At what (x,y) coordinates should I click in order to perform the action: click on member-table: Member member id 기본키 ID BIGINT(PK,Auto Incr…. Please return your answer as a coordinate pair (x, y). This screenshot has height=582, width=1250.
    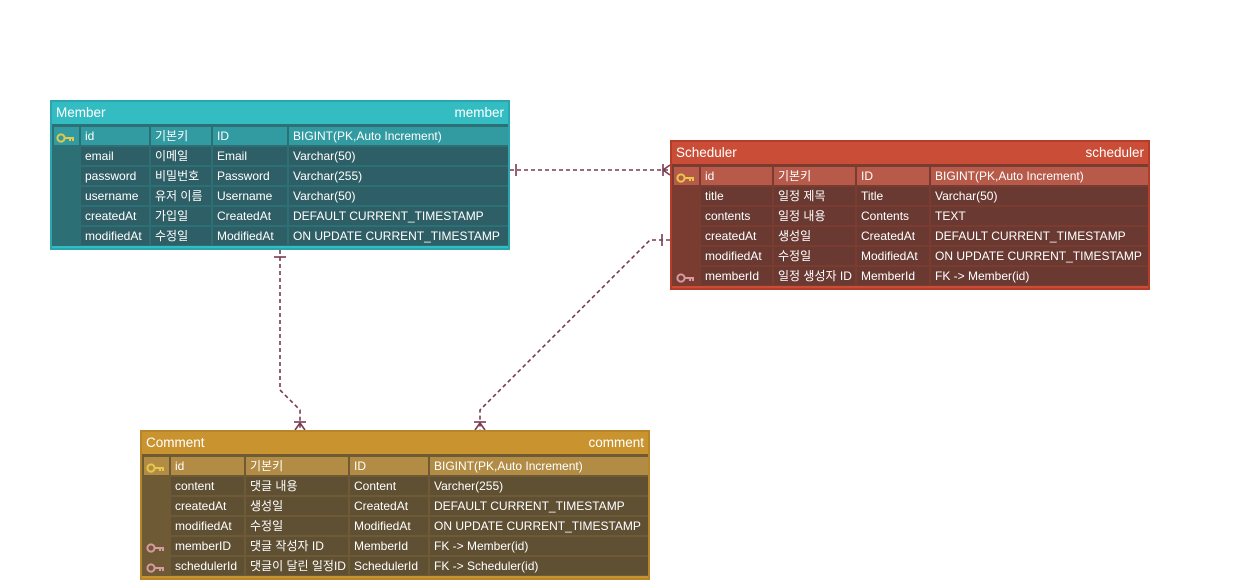
    Looking at the image, I should click on (280, 175).